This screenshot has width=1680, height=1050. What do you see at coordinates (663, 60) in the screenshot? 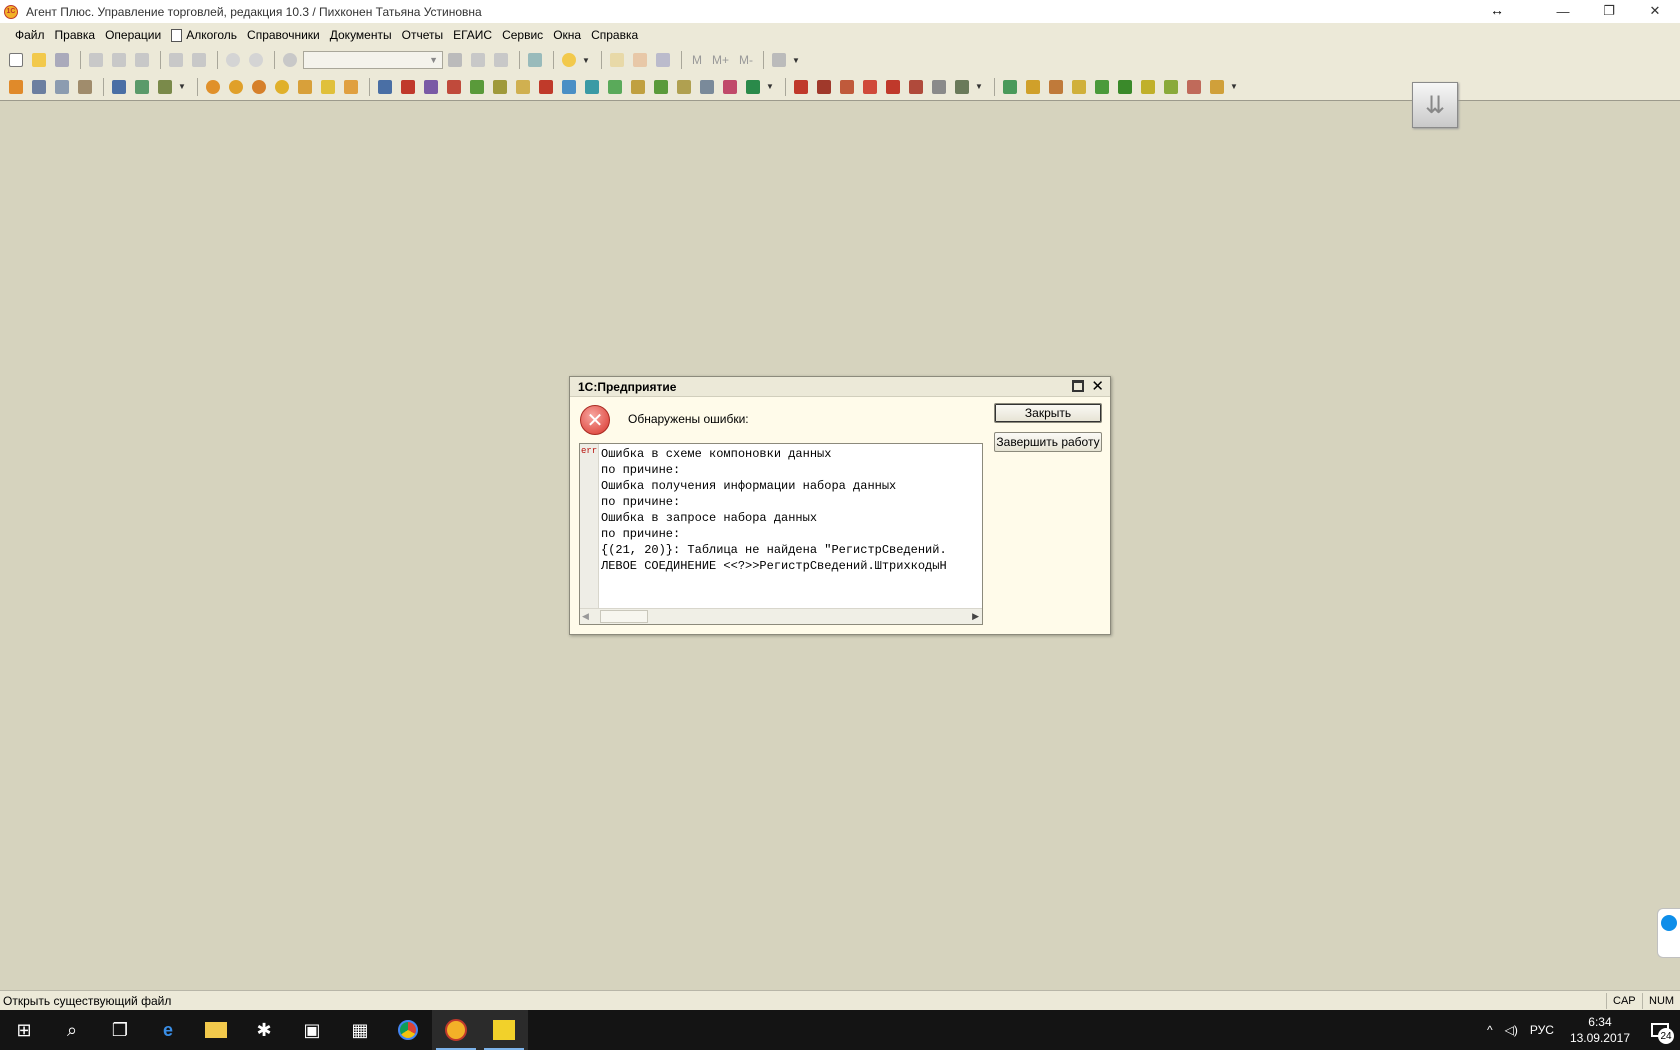
I see `calculator-button` at bounding box center [663, 60].